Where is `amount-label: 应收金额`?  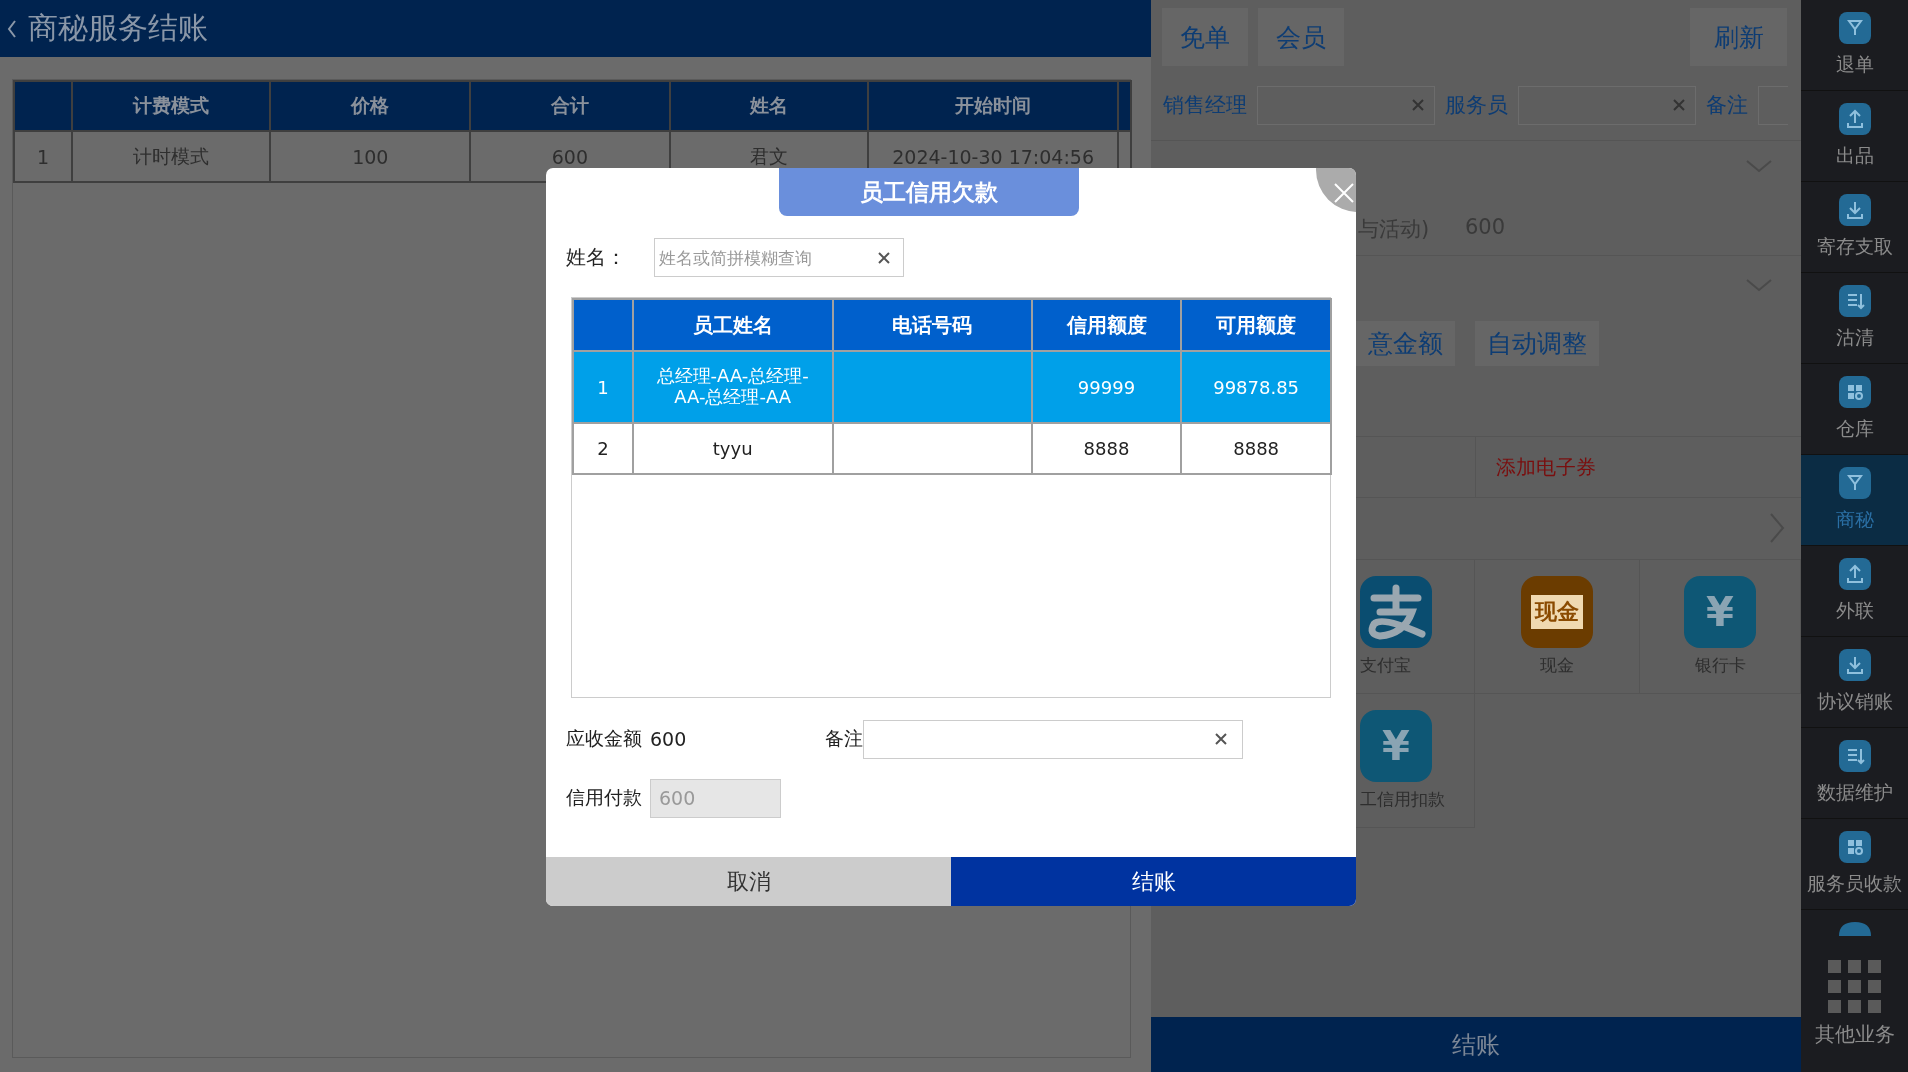 amount-label: 应收金额 is located at coordinates (604, 738).